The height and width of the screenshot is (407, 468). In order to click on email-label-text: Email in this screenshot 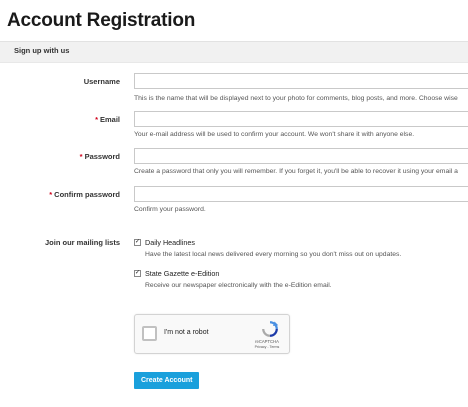, I will do `click(109, 119)`.